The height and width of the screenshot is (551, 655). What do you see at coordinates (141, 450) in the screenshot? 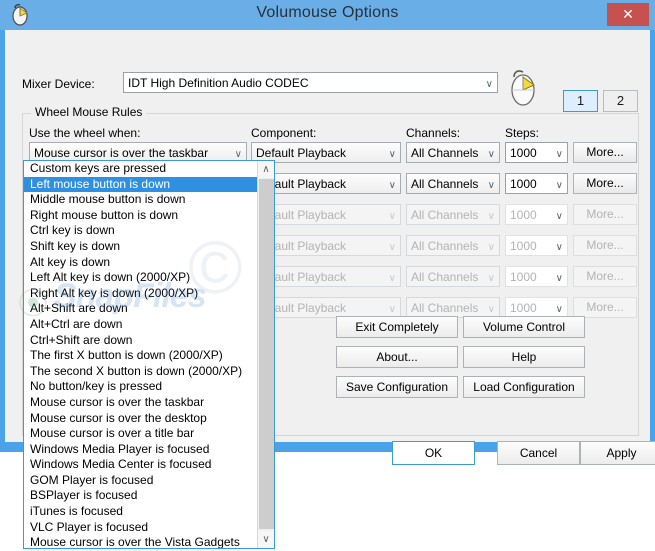
I see `dropdown-option: Windows Media Player is focused` at bounding box center [141, 450].